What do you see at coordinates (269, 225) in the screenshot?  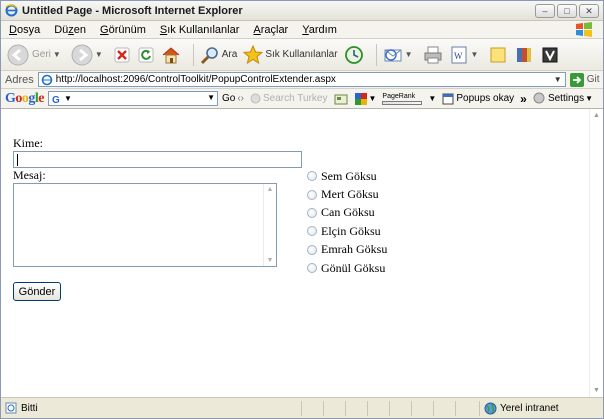 I see `textarea-scrollbar: ▲ ▼` at bounding box center [269, 225].